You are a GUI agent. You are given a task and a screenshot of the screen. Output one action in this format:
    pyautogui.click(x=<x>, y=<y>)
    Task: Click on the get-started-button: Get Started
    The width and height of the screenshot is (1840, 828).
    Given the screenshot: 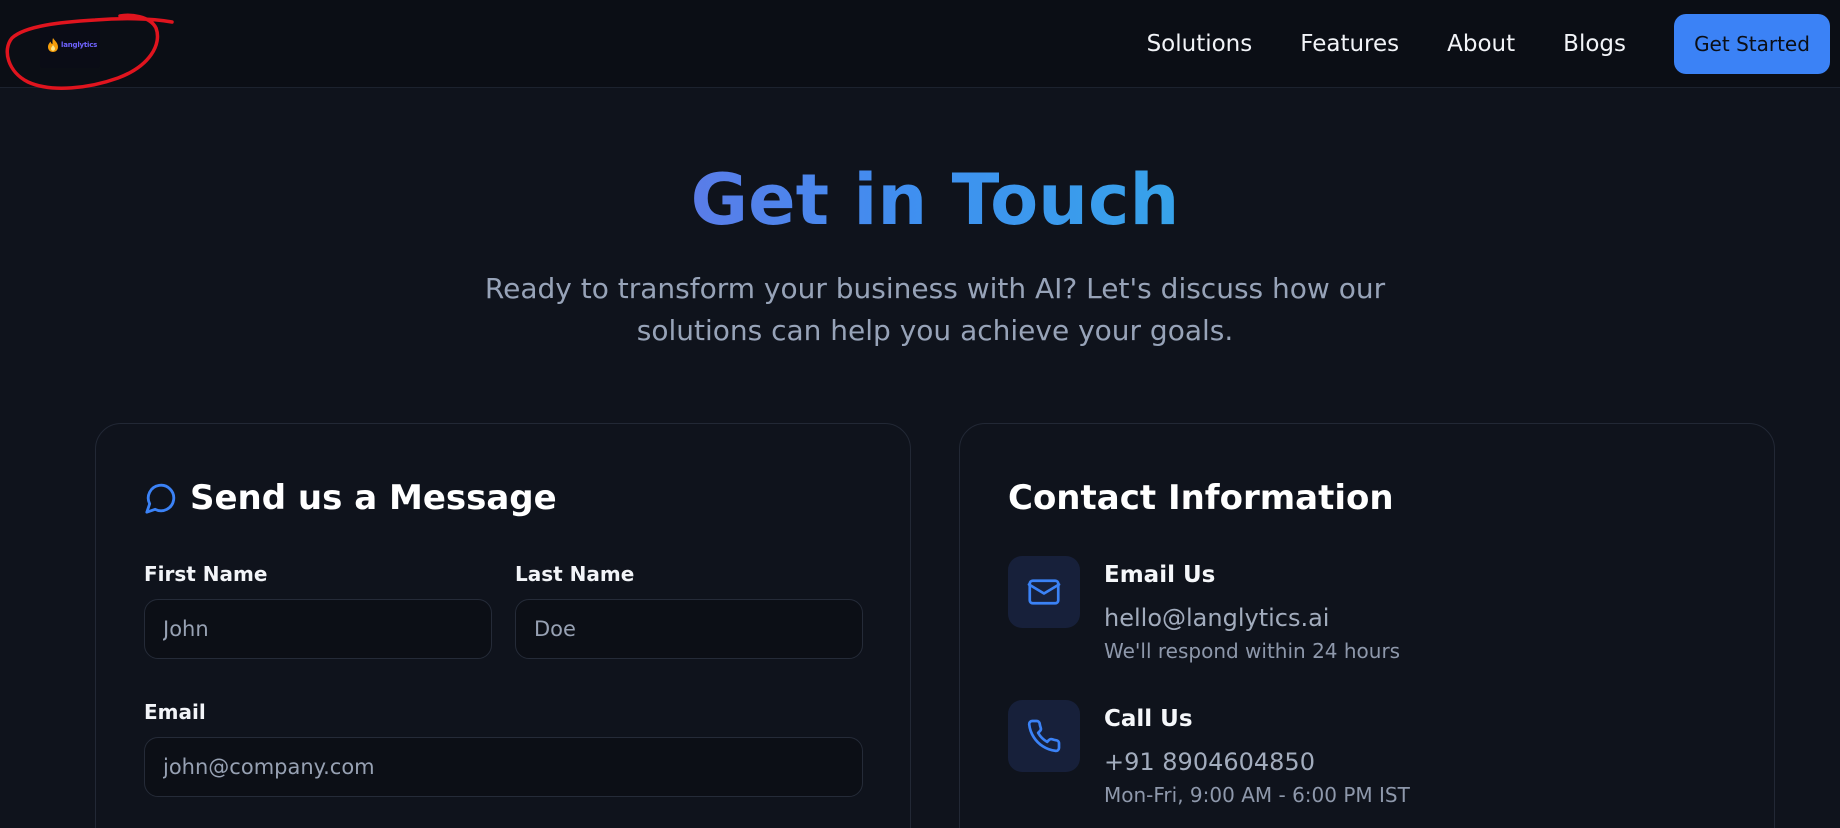 What is the action you would take?
    pyautogui.click(x=1752, y=44)
    